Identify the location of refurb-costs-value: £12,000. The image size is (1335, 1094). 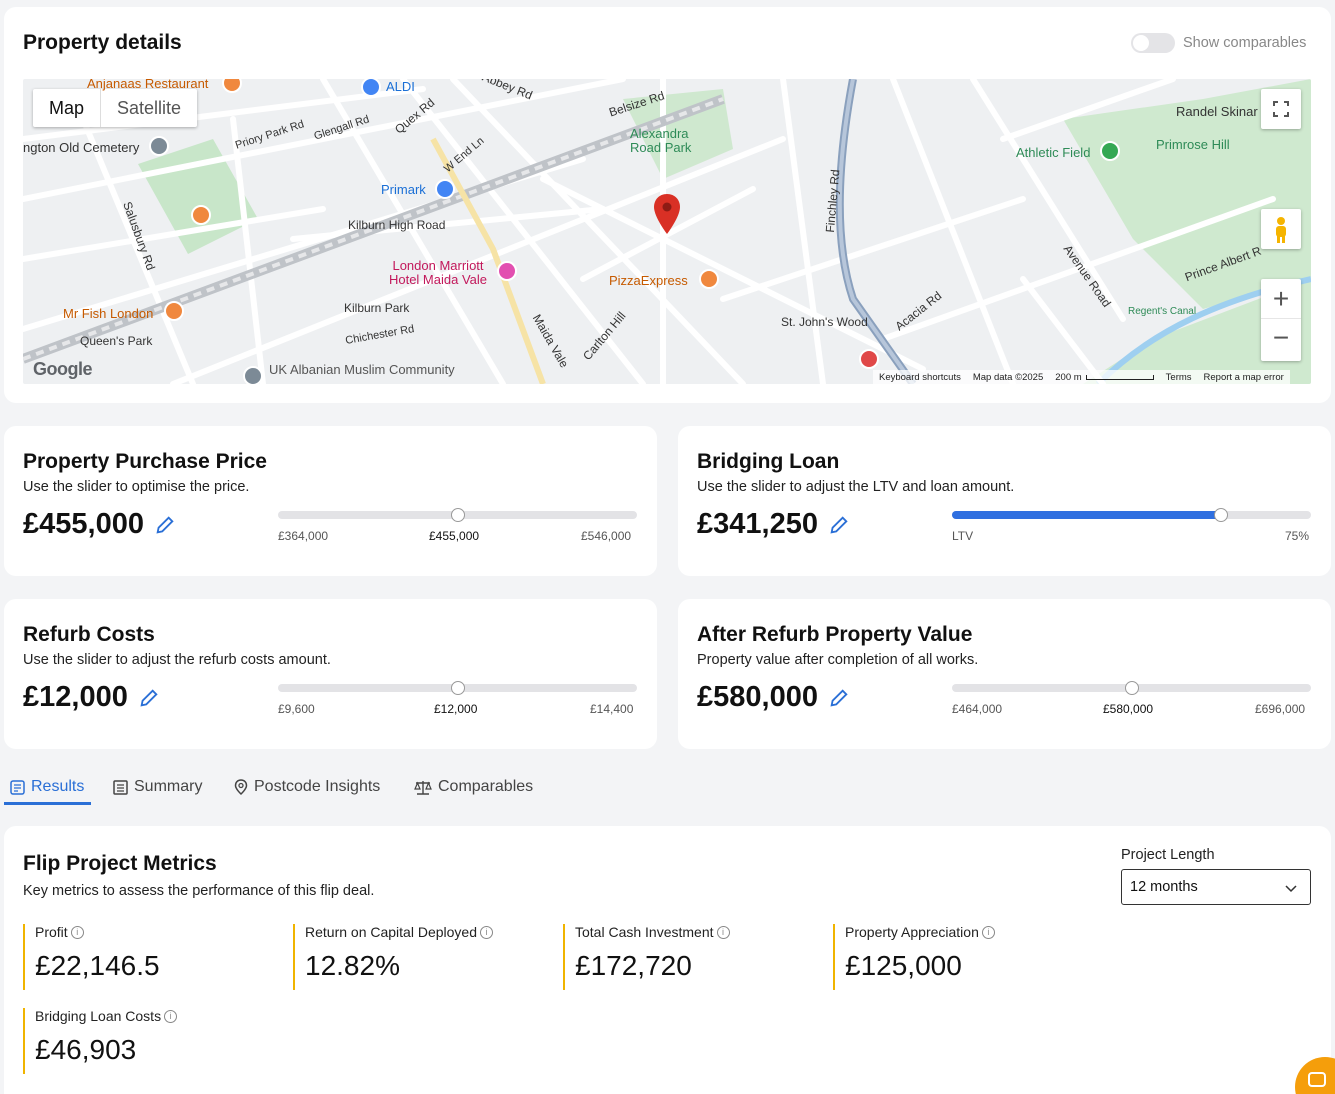
(91, 697).